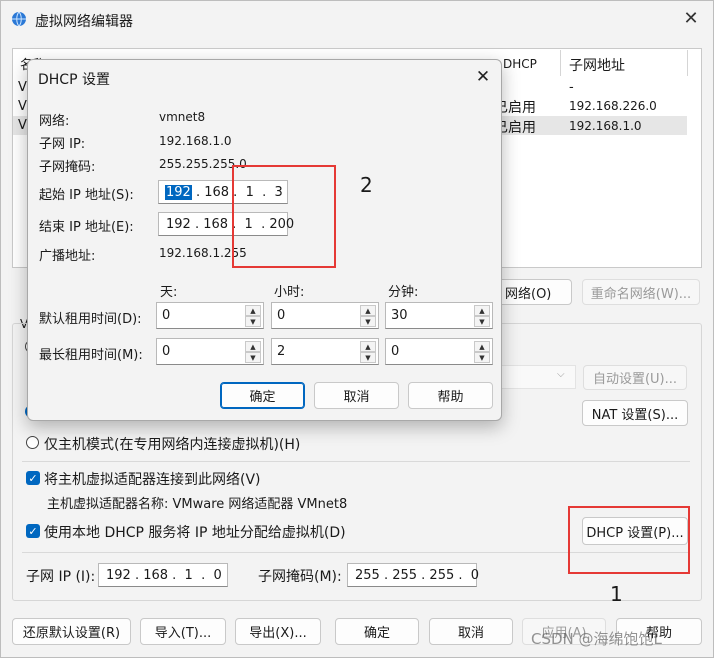  What do you see at coordinates (22, 125) in the screenshot?
I see `table-row-2-name: V` at bounding box center [22, 125].